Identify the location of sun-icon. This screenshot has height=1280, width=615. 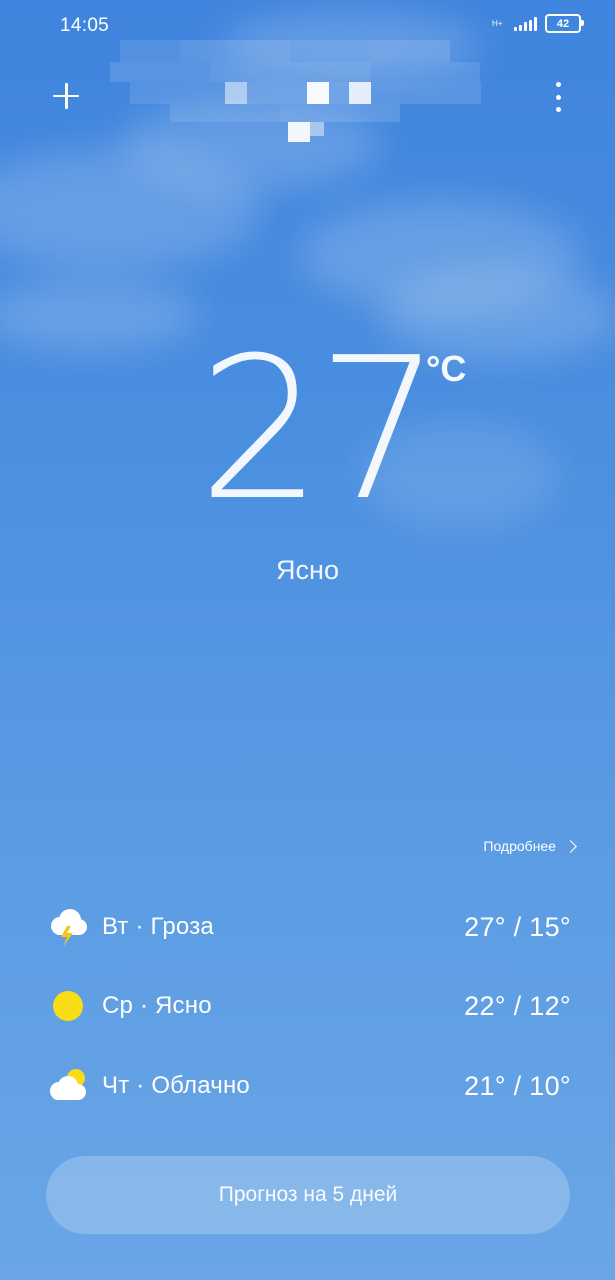
(68, 1006).